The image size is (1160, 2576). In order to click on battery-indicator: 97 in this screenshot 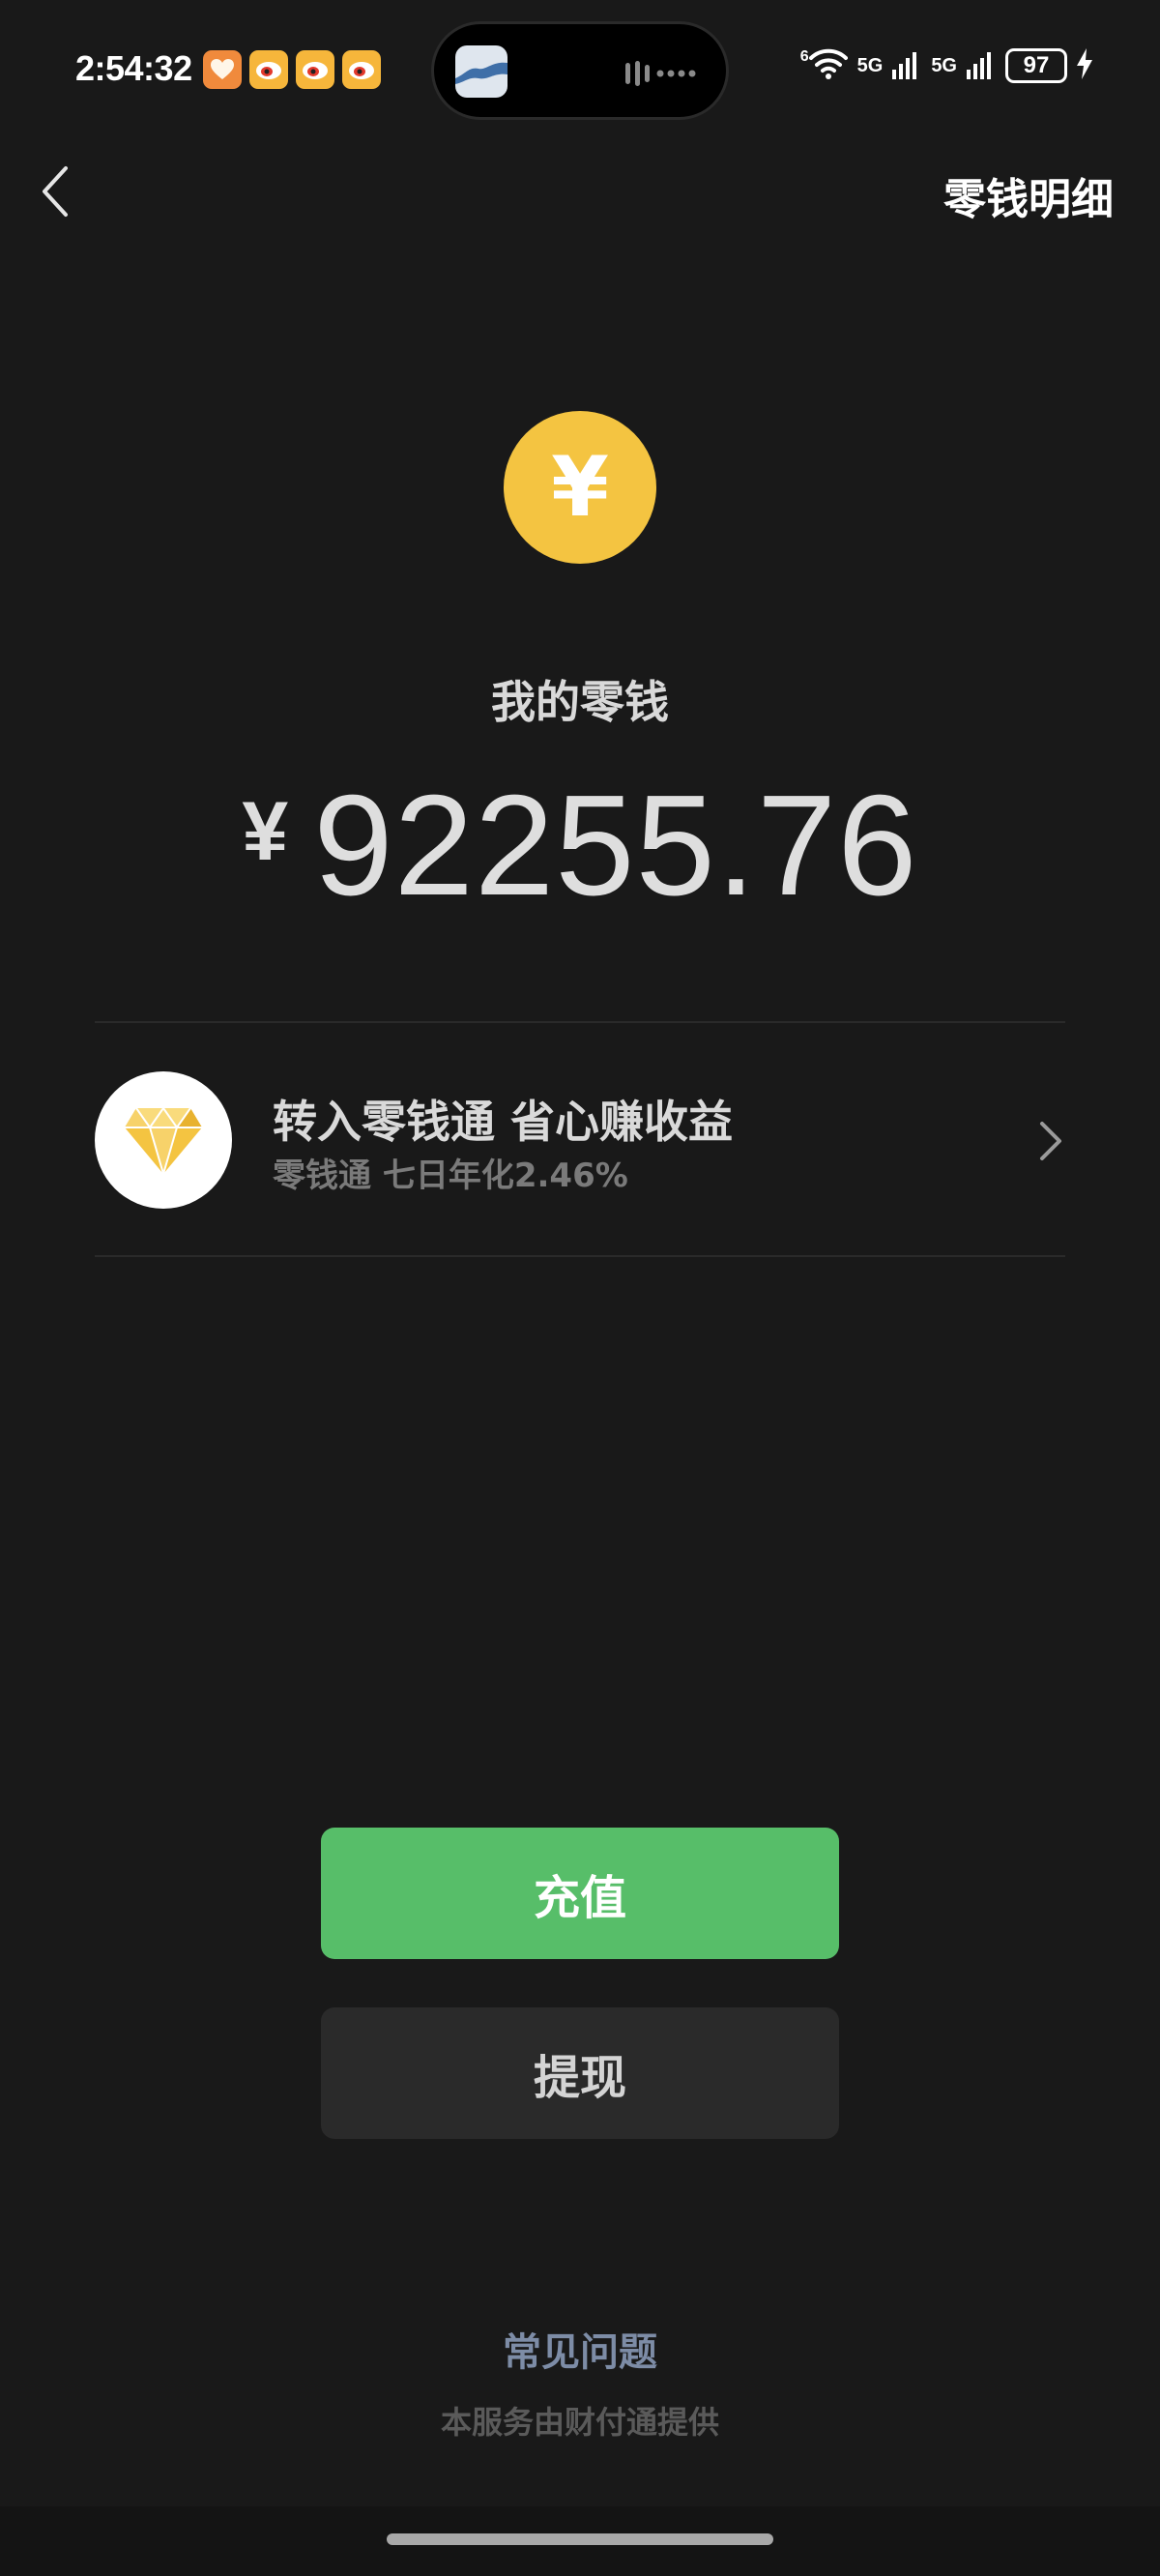, I will do `click(1036, 65)`.